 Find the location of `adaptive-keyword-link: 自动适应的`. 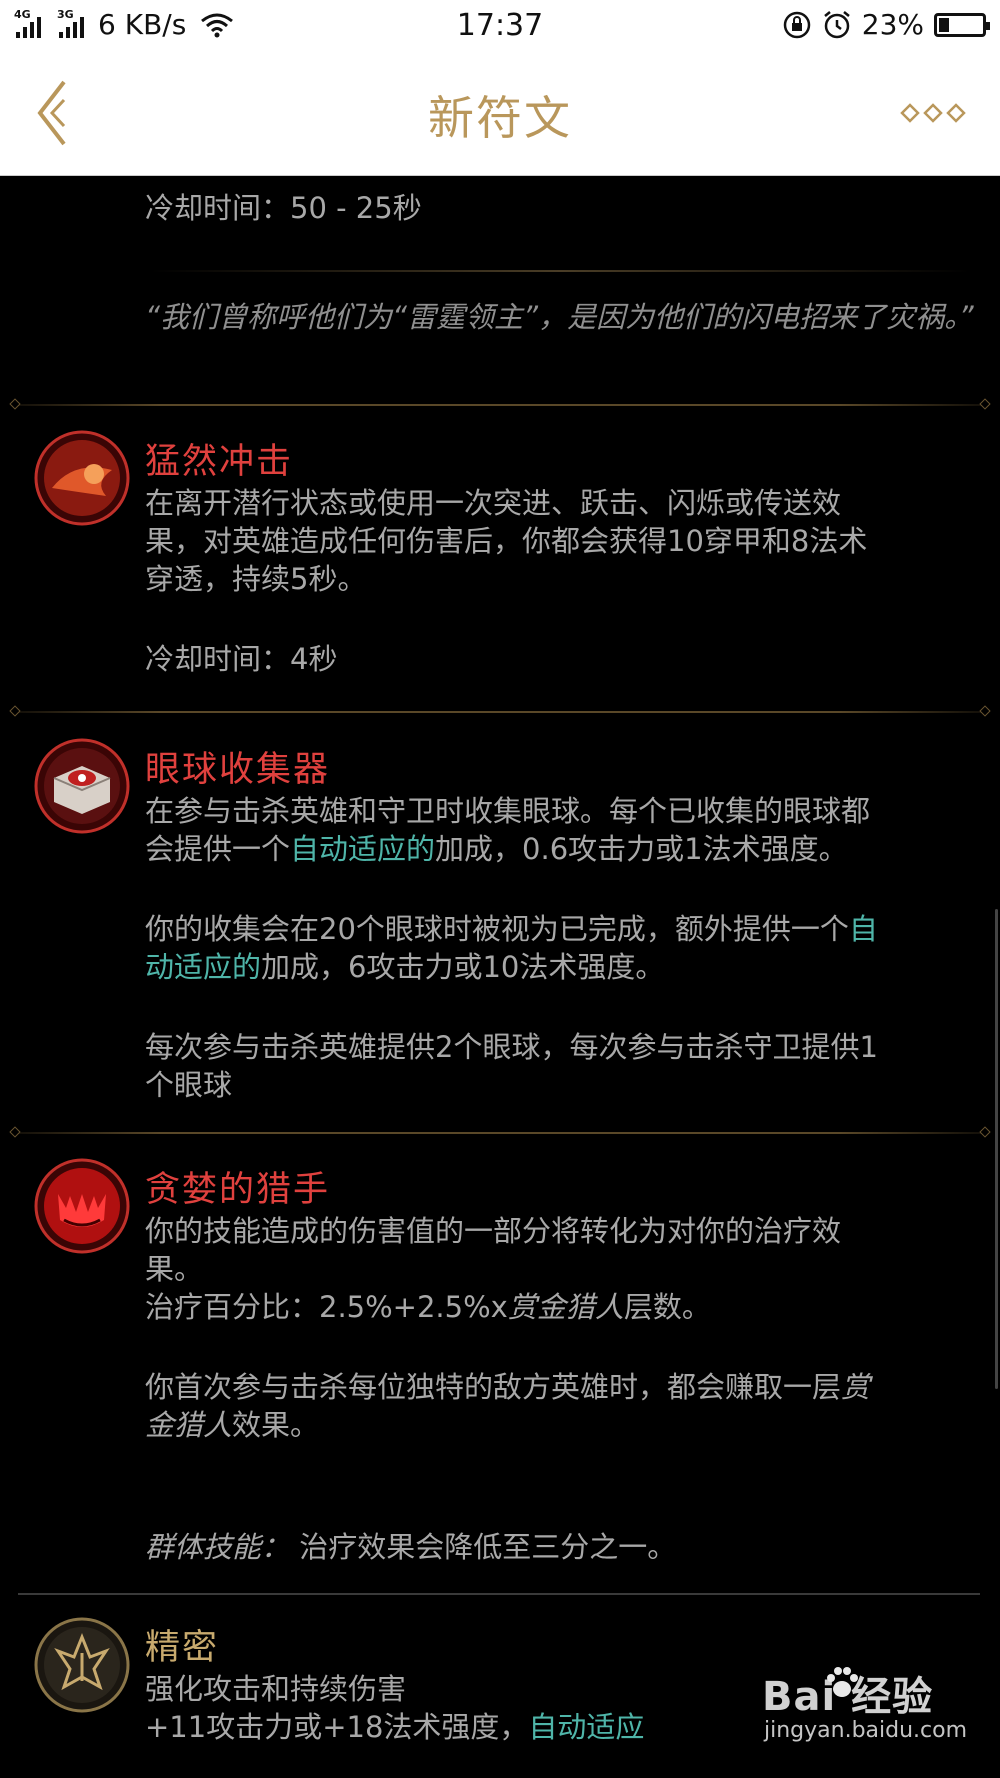

adaptive-keyword-link: 自动适应的 is located at coordinates (362, 849).